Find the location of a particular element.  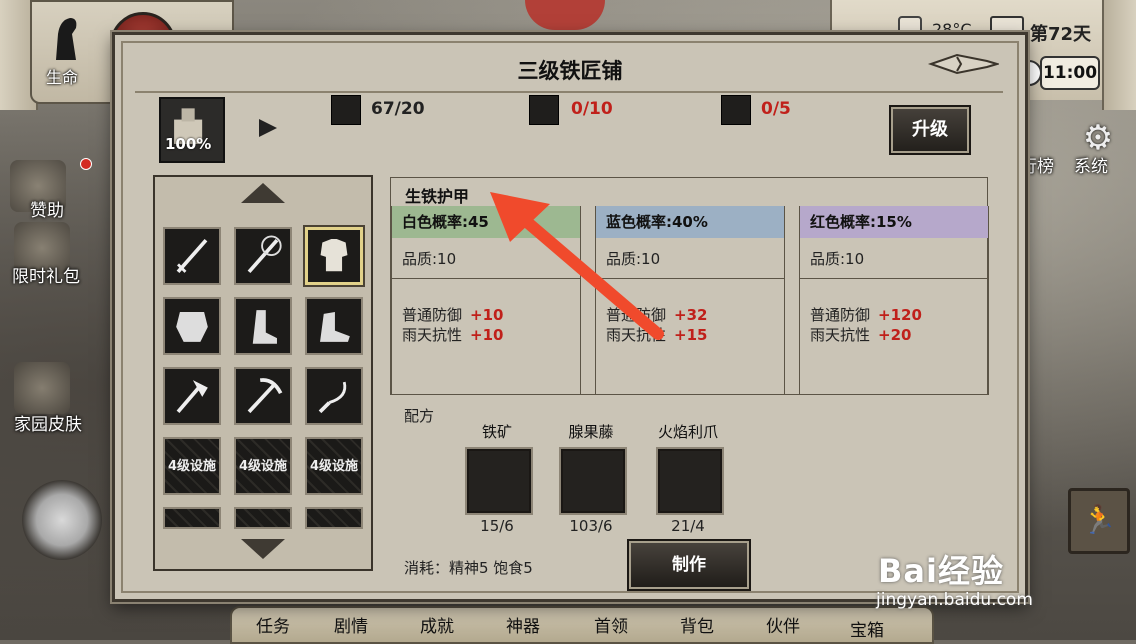

slot-sword is located at coordinates (192, 256).